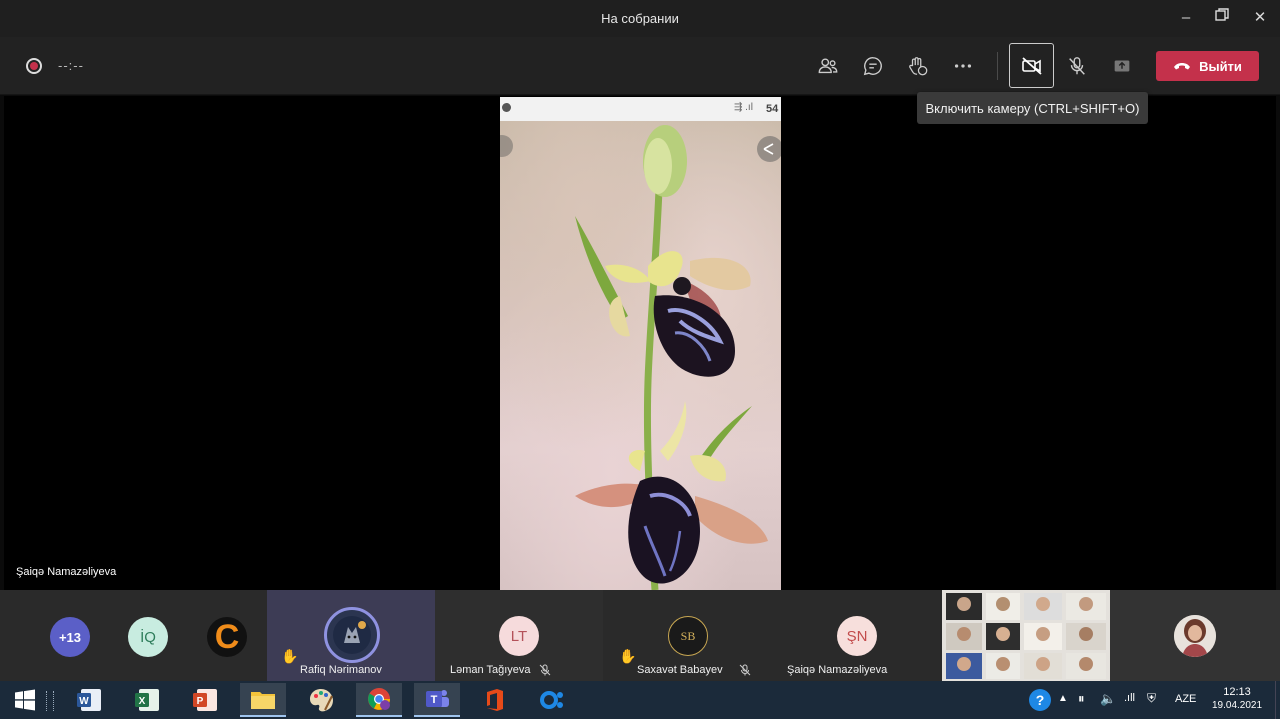  Describe the element at coordinates (1220, 66) in the screenshot. I see `leave-label: Выйти` at that location.